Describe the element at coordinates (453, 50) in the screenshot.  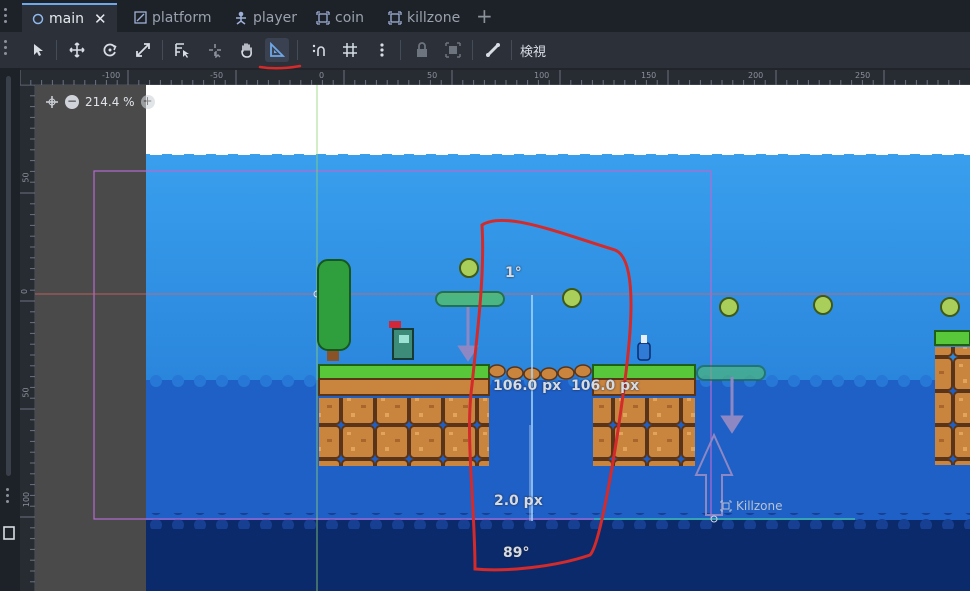
I see `group-icon` at that location.